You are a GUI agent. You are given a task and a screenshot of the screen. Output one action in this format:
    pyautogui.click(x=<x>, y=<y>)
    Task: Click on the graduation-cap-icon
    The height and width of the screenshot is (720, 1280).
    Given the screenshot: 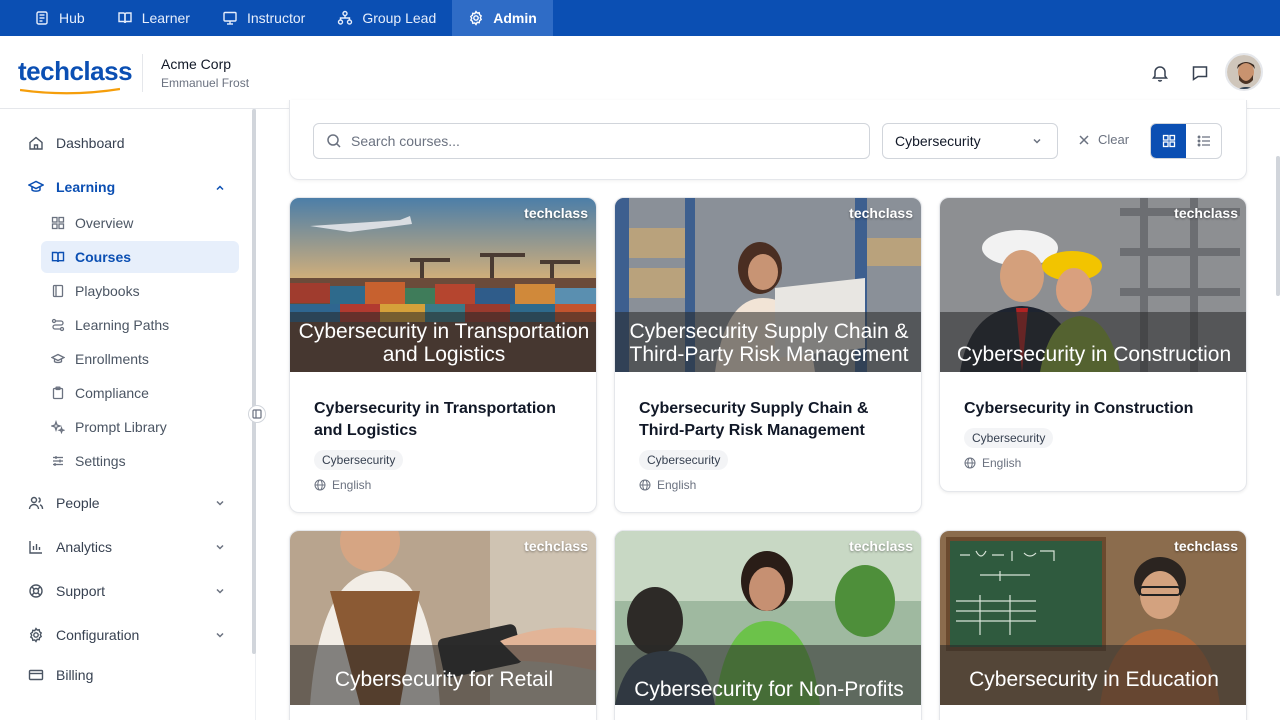 What is the action you would take?
    pyautogui.click(x=58, y=358)
    